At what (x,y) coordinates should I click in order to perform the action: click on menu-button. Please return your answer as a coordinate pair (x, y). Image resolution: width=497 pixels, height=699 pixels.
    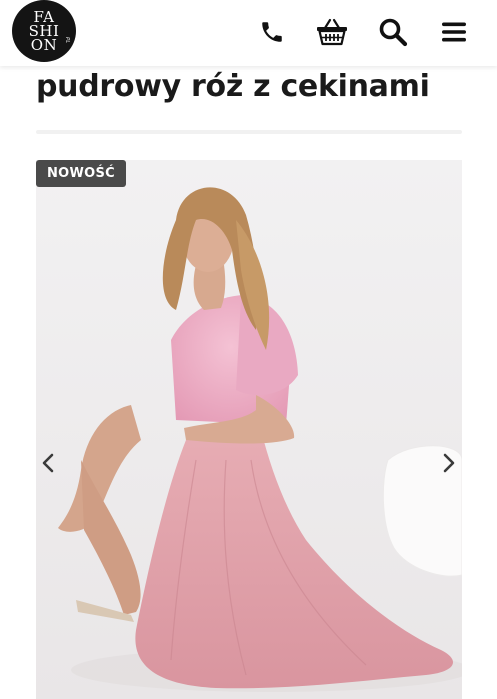
    Looking at the image, I should click on (454, 32).